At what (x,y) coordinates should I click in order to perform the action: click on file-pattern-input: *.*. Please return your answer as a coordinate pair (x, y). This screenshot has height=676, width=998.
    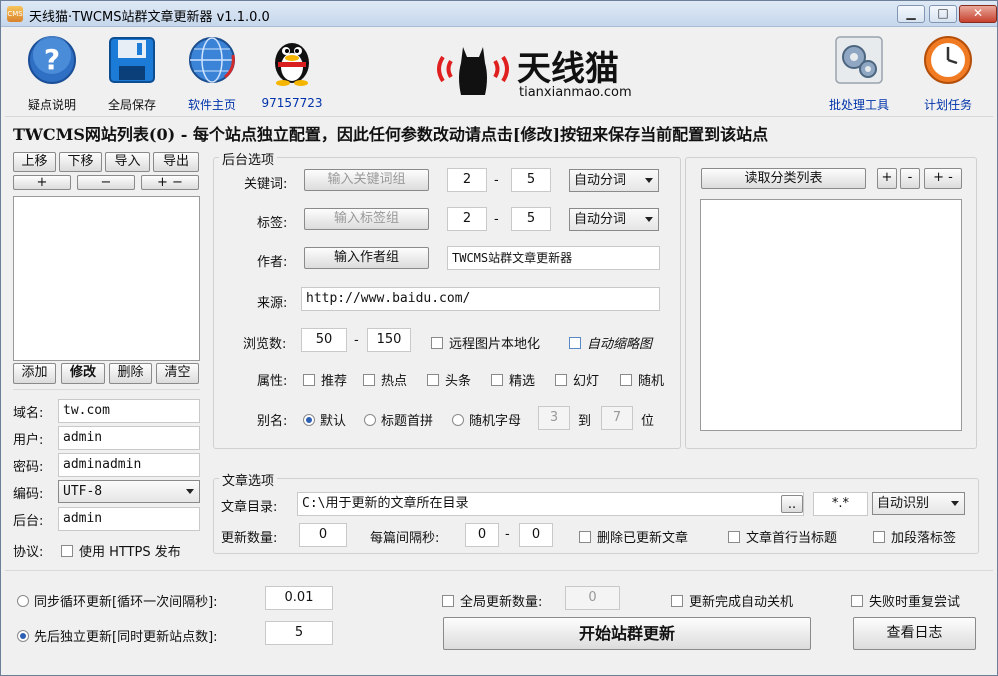
    Looking at the image, I should click on (840, 504).